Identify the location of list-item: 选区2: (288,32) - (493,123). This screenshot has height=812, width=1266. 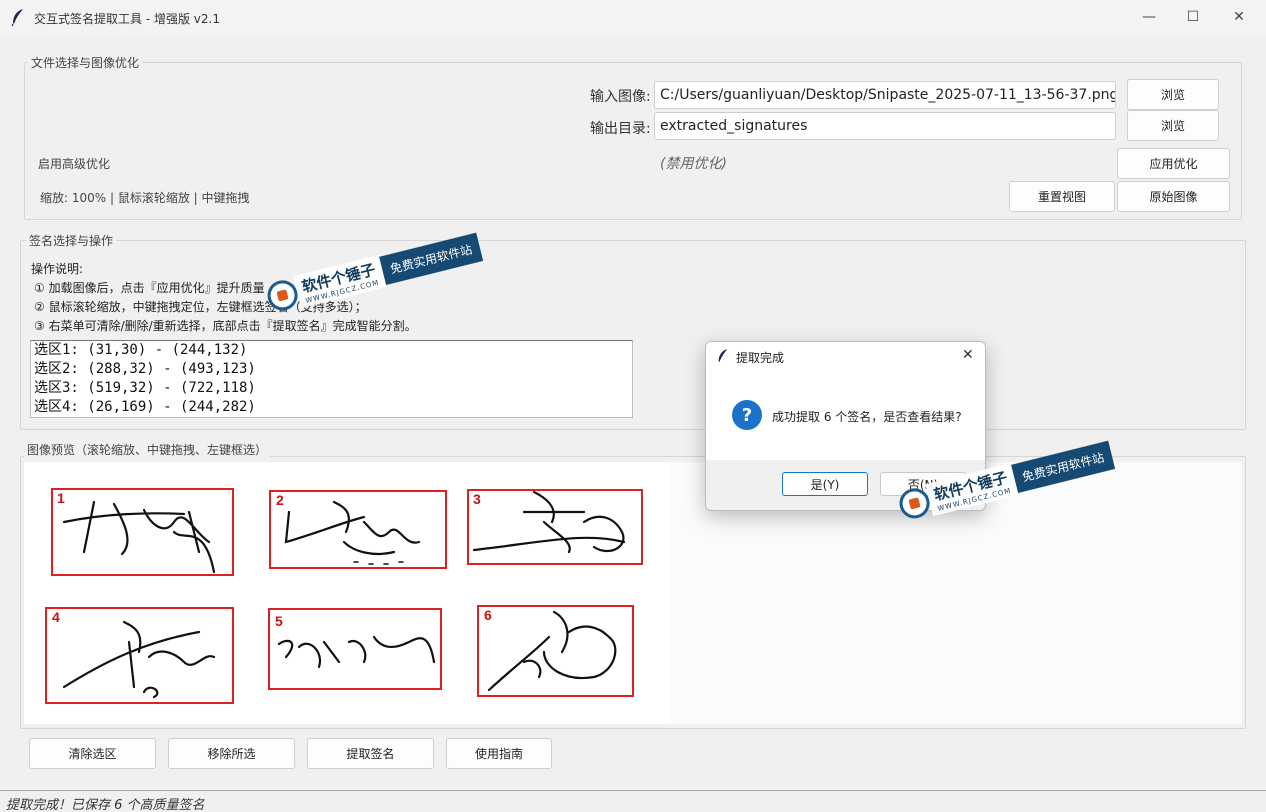
(331, 369).